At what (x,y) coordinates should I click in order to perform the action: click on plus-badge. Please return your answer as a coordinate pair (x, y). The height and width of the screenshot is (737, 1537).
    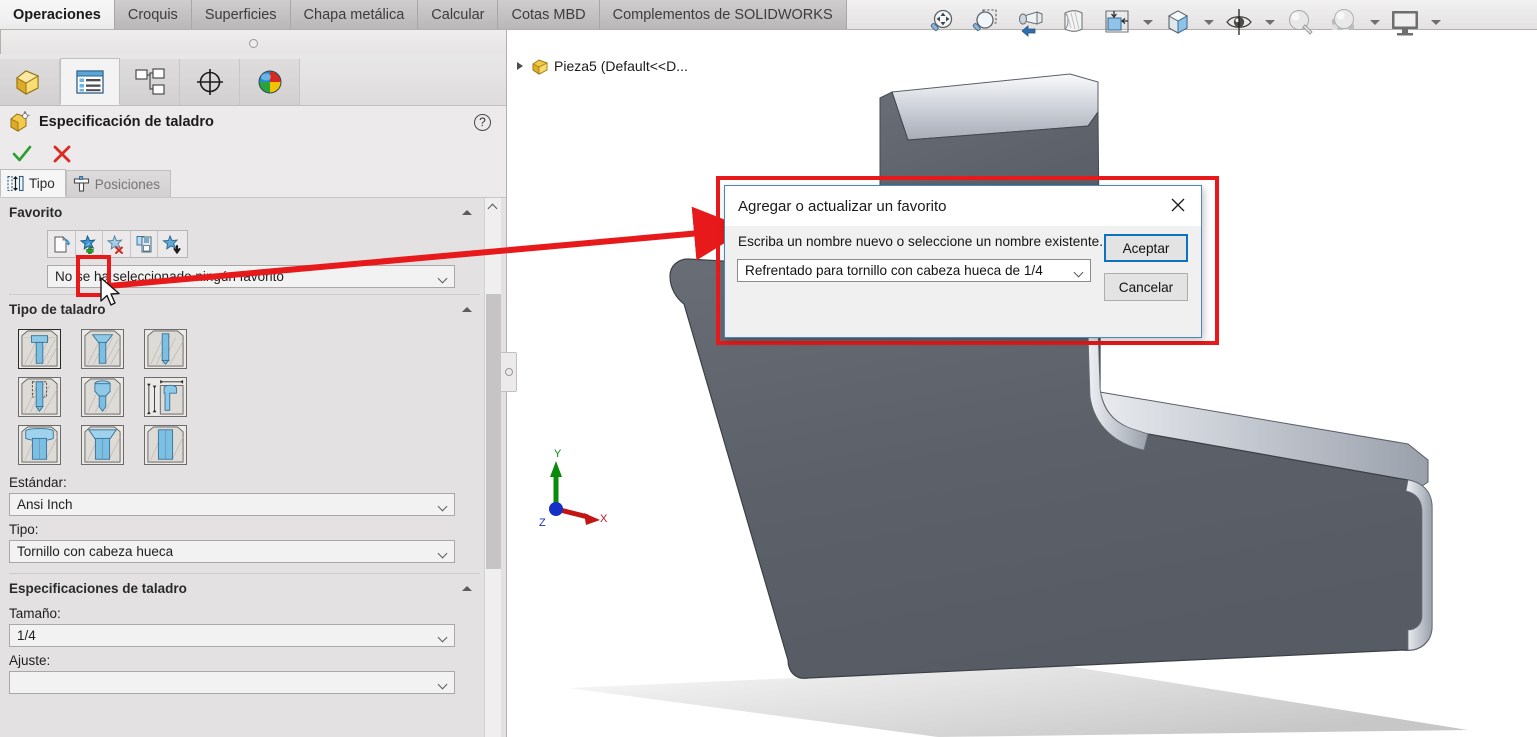
    Looking at the image, I should click on (90, 250).